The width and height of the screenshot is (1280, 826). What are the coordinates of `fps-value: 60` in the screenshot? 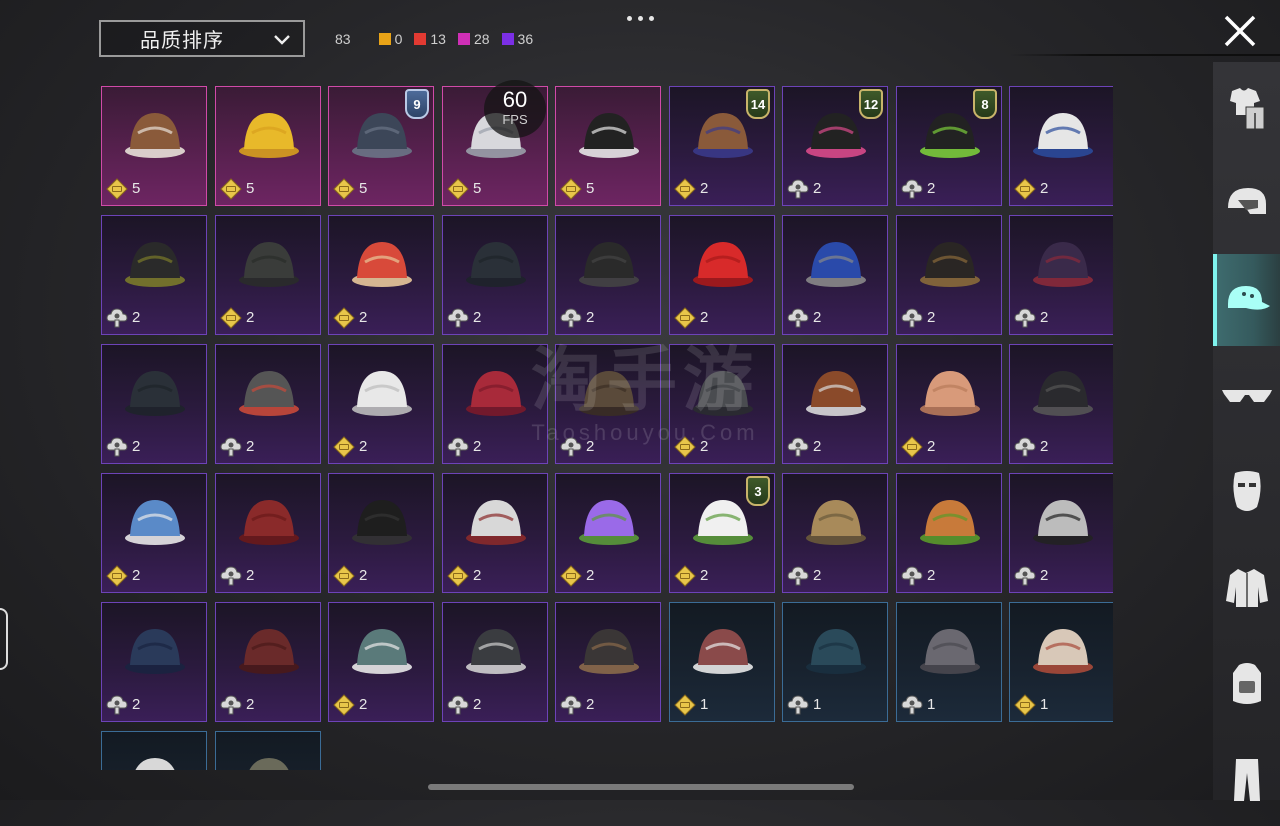 It's located at (515, 99).